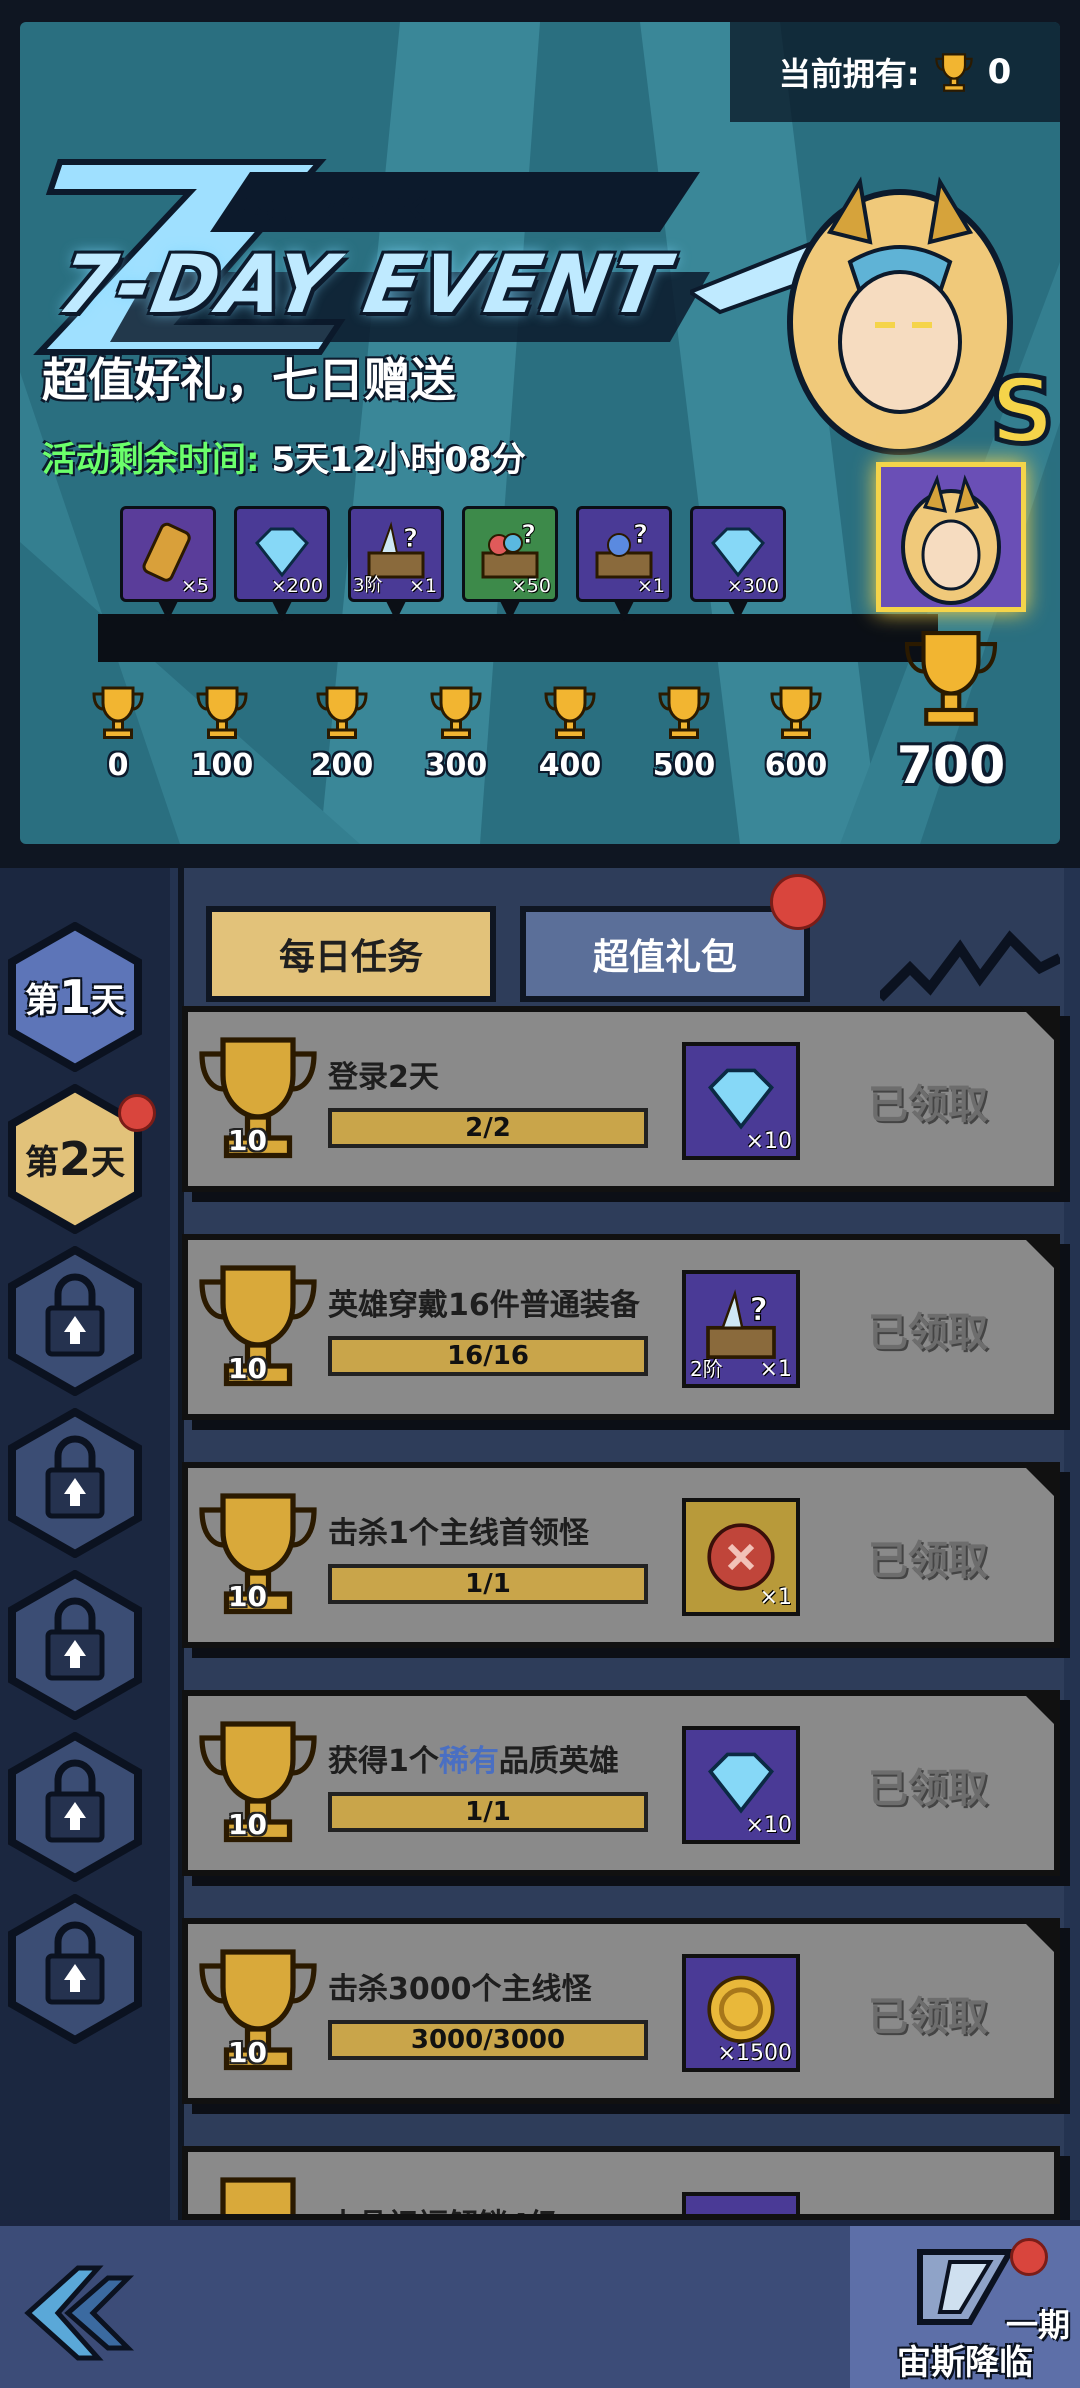 This screenshot has height=2388, width=1080. What do you see at coordinates (665, 954) in the screenshot?
I see `tab-value-packs: 超值礼包` at bounding box center [665, 954].